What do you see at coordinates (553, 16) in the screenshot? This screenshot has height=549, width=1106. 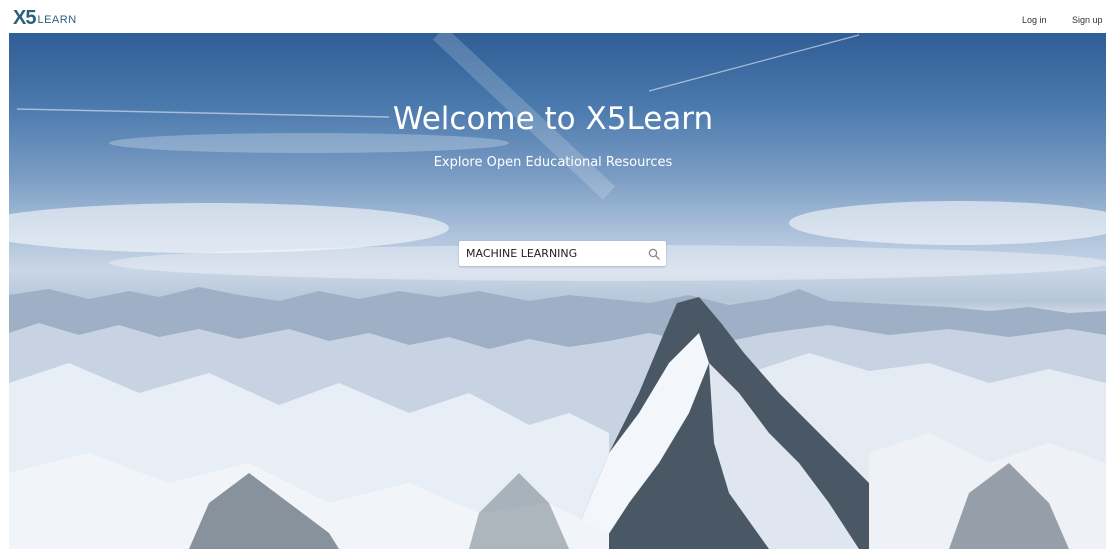 I see `top-bar: X5 LEARN Log in Sign up` at bounding box center [553, 16].